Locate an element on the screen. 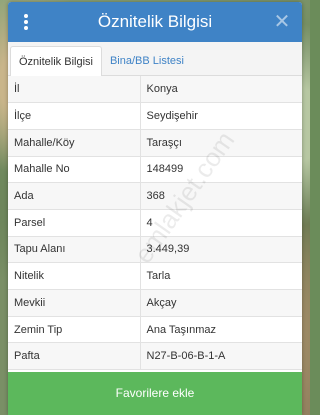 This screenshot has height=415, width=320. table-row: İlçe Seydişehir is located at coordinates (155, 116).